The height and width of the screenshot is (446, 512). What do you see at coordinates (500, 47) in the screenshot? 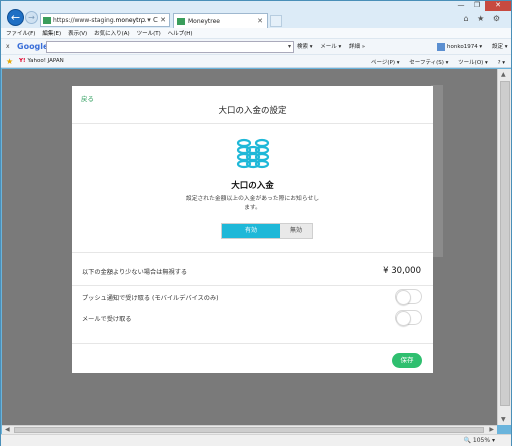
I see `settings-button: 設定 ▾` at bounding box center [500, 47].